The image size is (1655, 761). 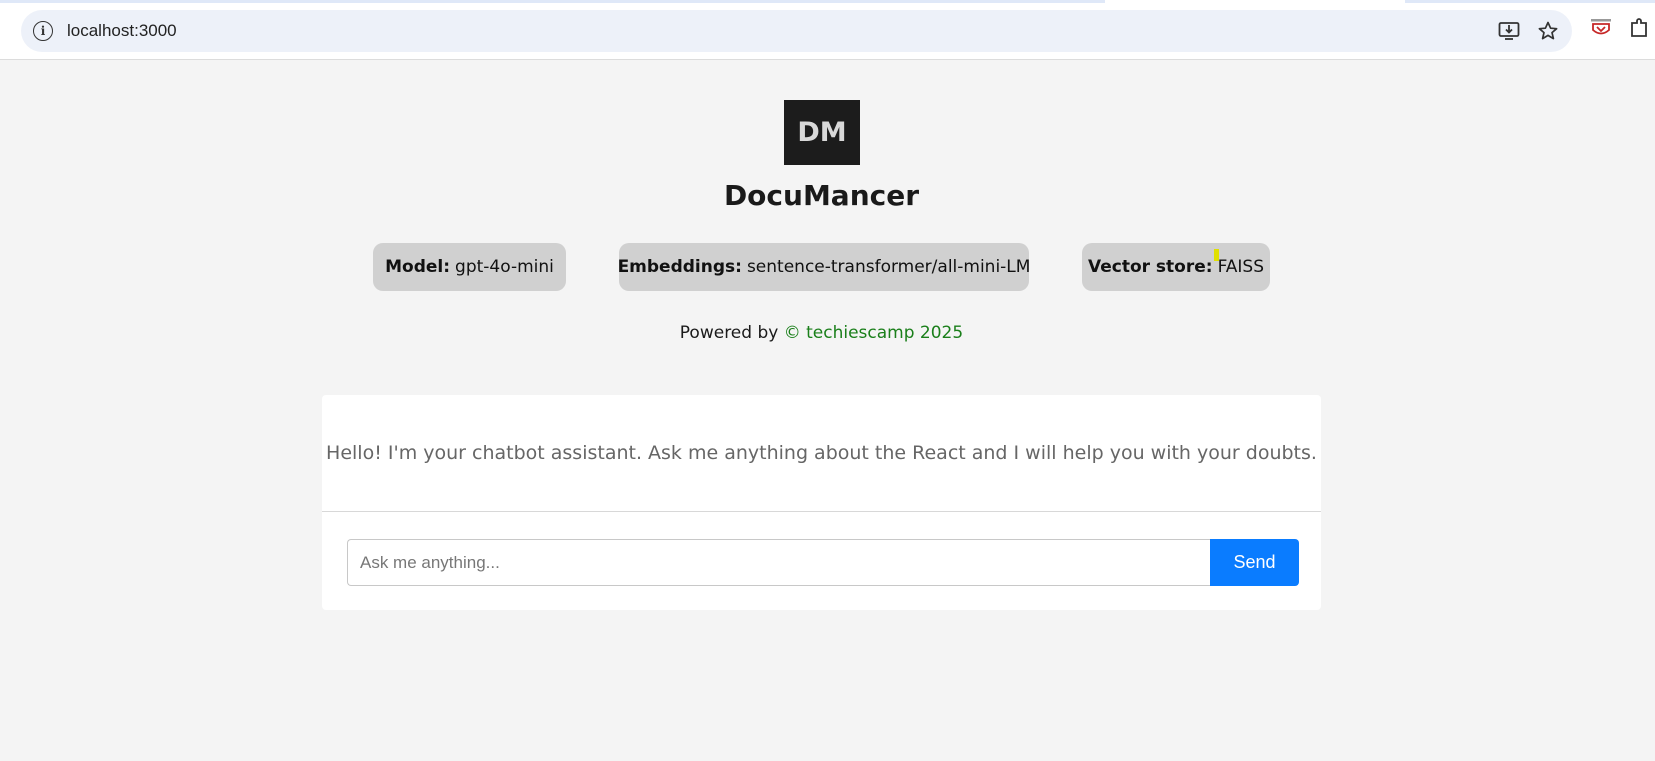 I want to click on page-title: DocuMancer, so click(x=821, y=195).